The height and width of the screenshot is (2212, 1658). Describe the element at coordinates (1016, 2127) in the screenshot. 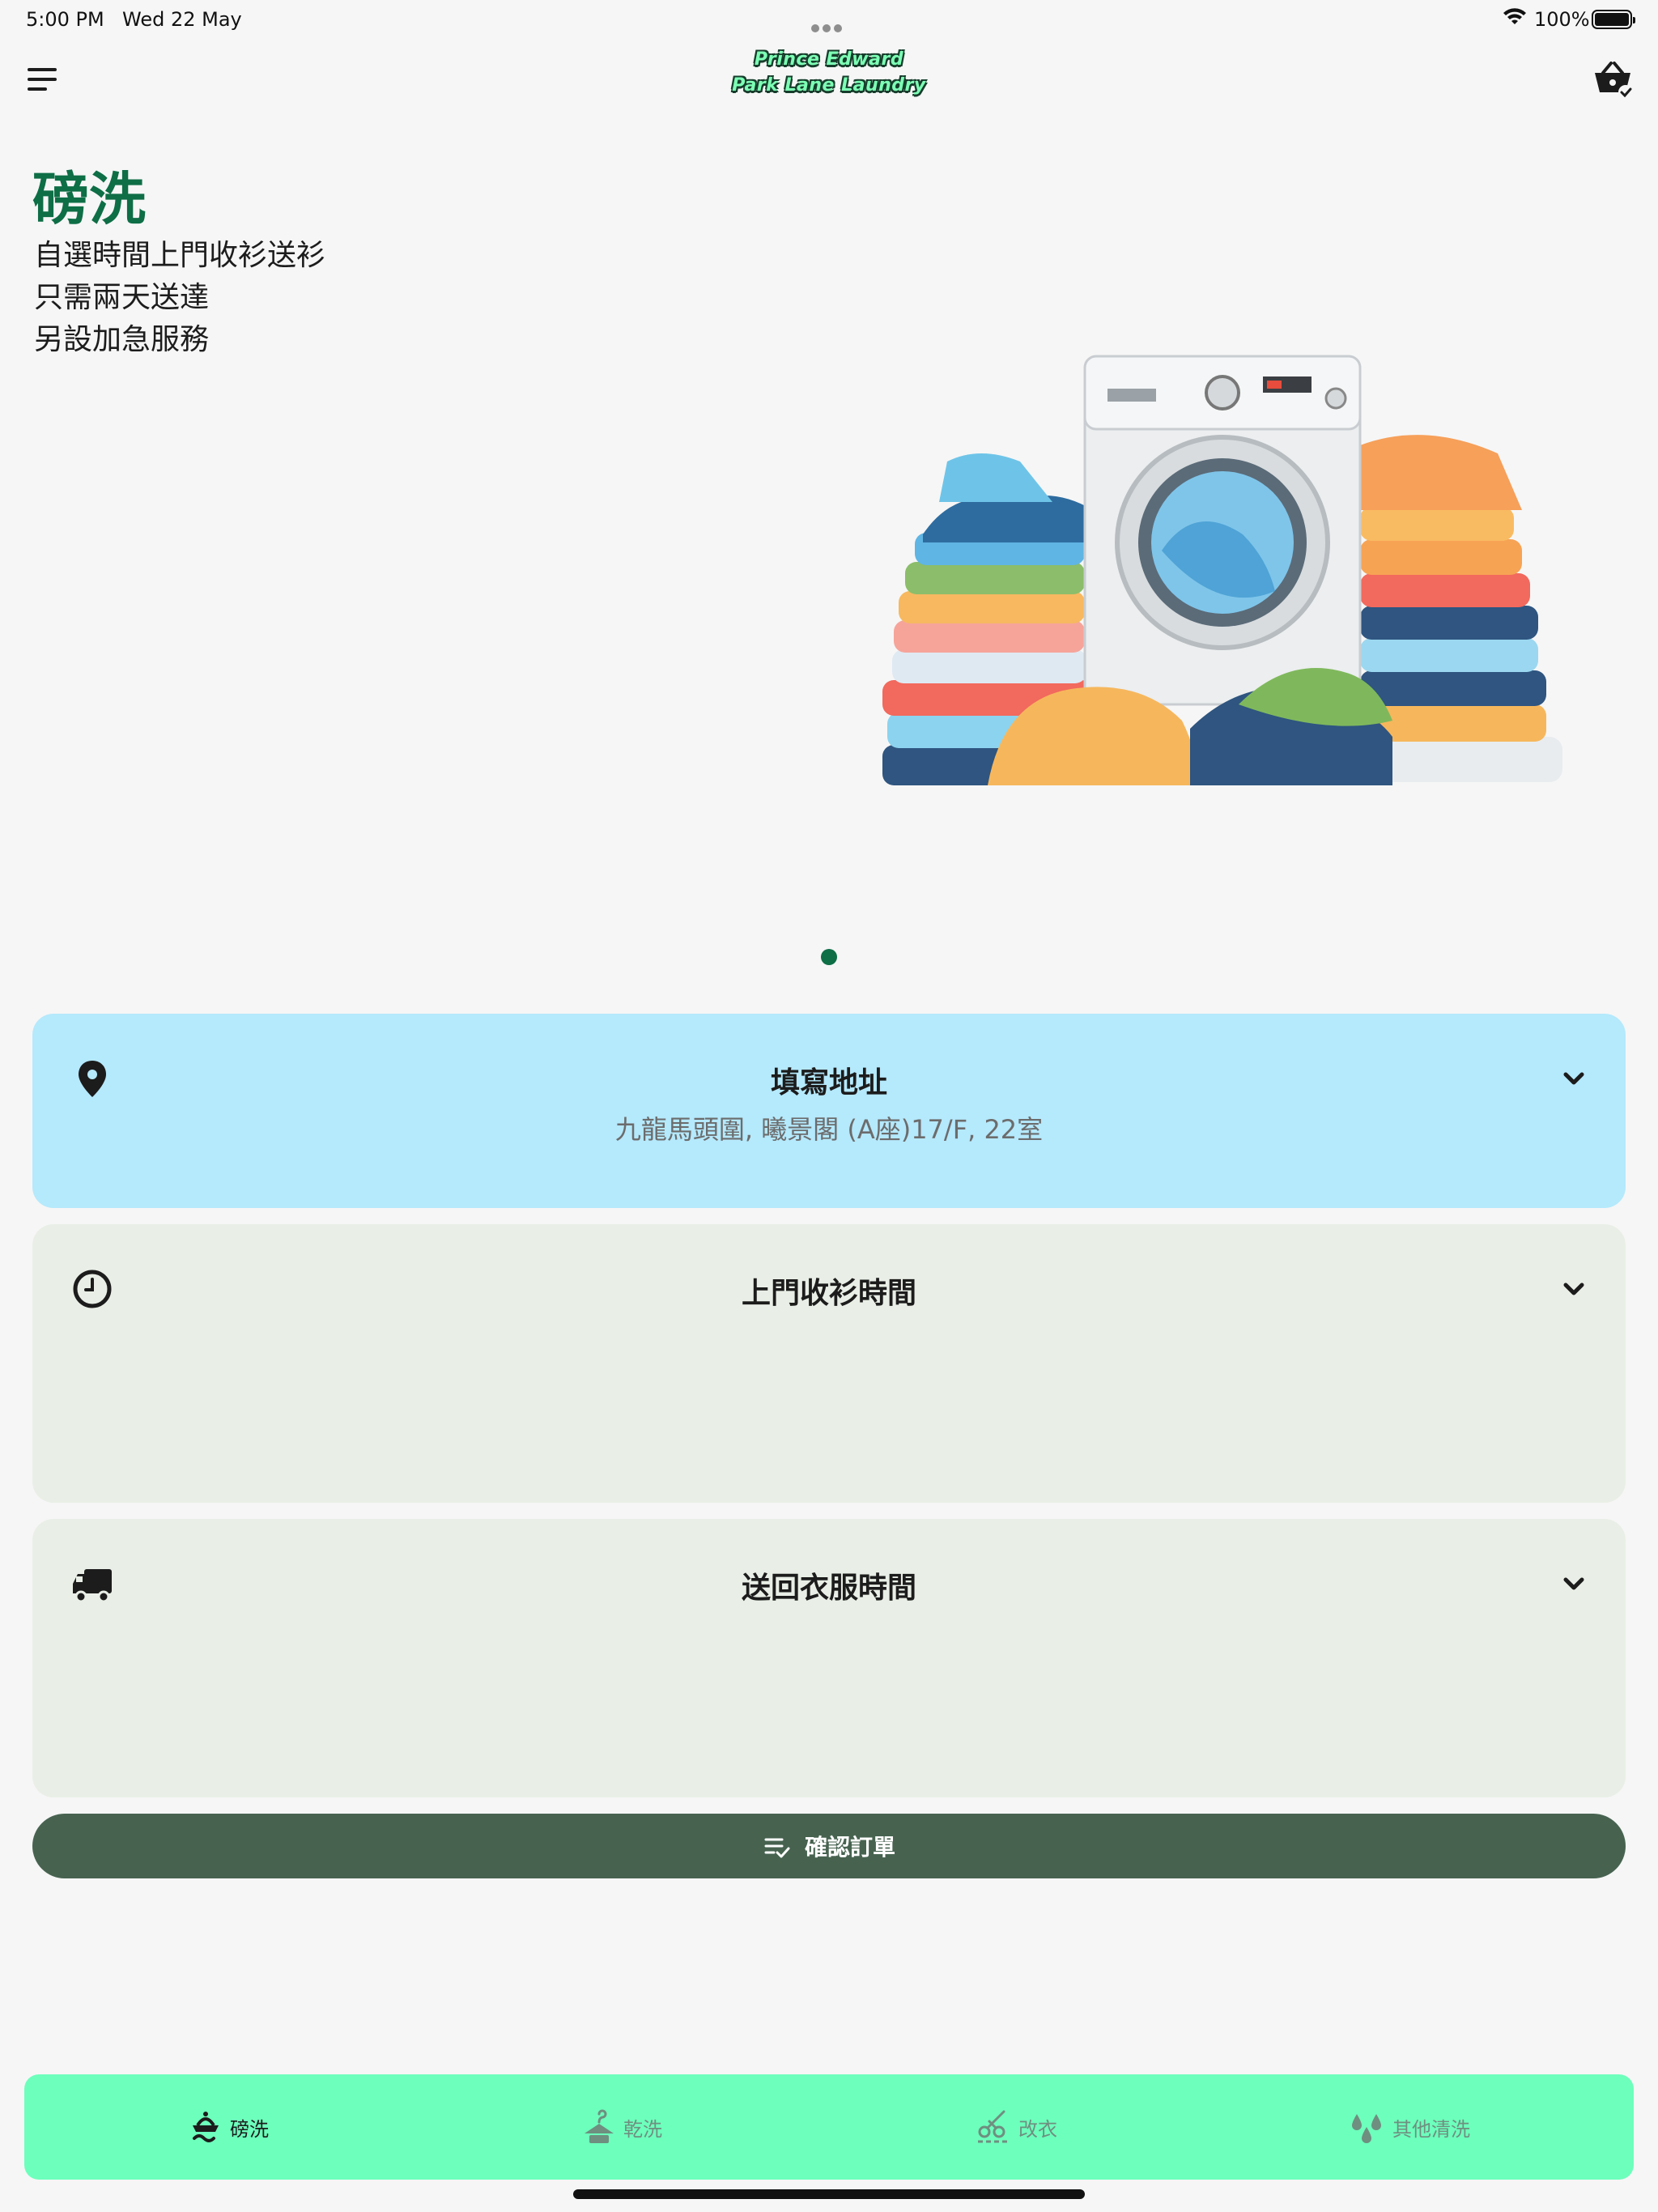

I see `nav-tab-alterations: 改衣` at that location.